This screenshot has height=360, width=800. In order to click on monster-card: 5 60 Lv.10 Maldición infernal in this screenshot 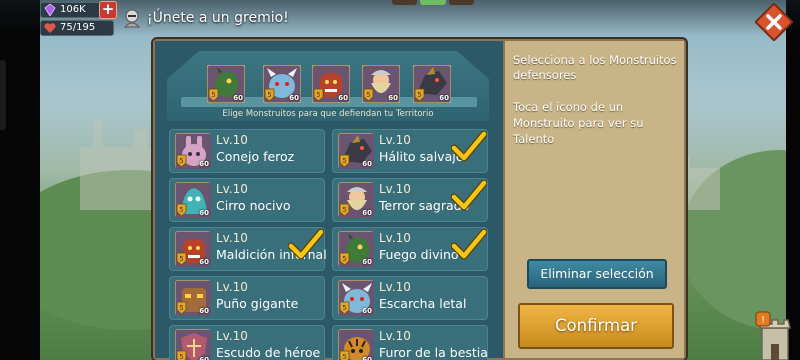, I will do `click(248, 249)`.